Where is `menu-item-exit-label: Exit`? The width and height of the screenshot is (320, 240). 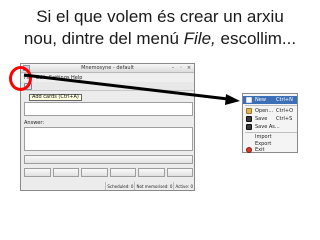 menu-item-exit-label: Exit is located at coordinates (260, 150).